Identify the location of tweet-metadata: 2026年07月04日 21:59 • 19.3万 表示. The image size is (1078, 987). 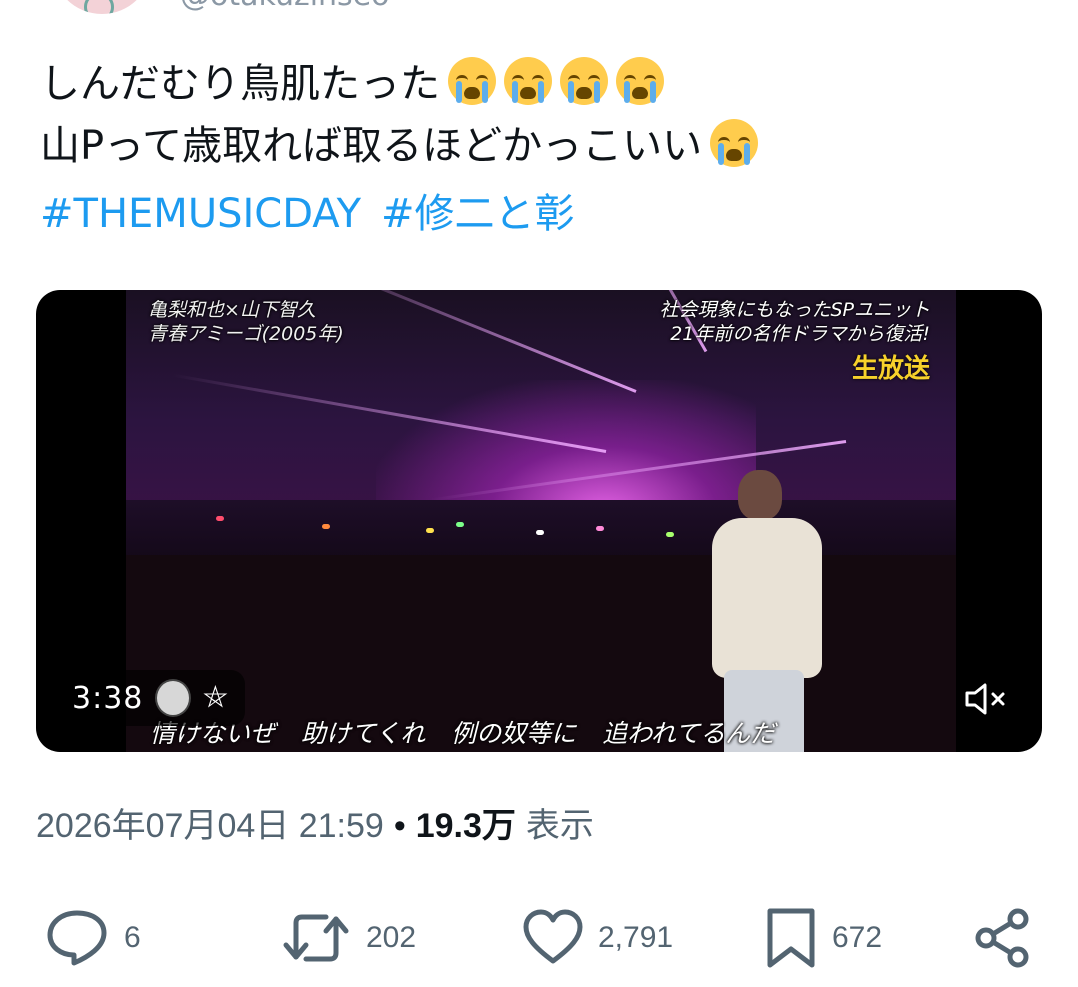
(315, 822).